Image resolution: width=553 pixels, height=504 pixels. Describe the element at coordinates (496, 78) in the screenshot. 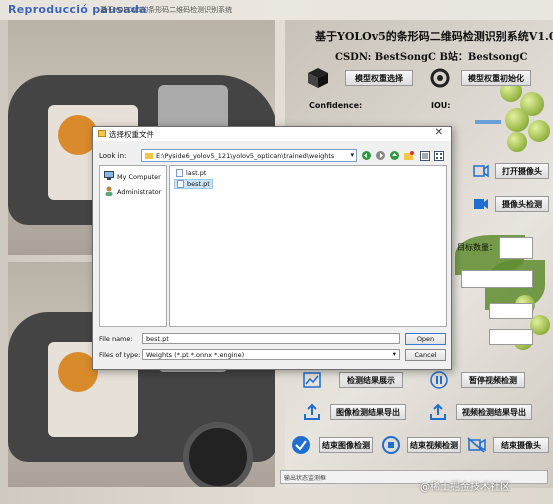

I see `init-model-button: 模型权重初始化` at that location.